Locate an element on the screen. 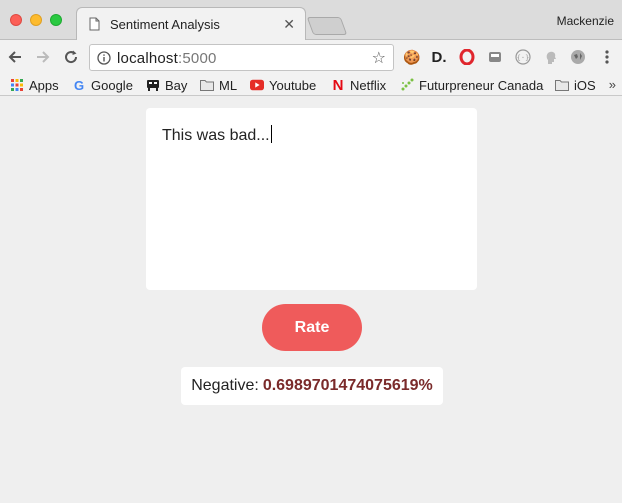 The width and height of the screenshot is (622, 503). head-extension-icon is located at coordinates (551, 57).